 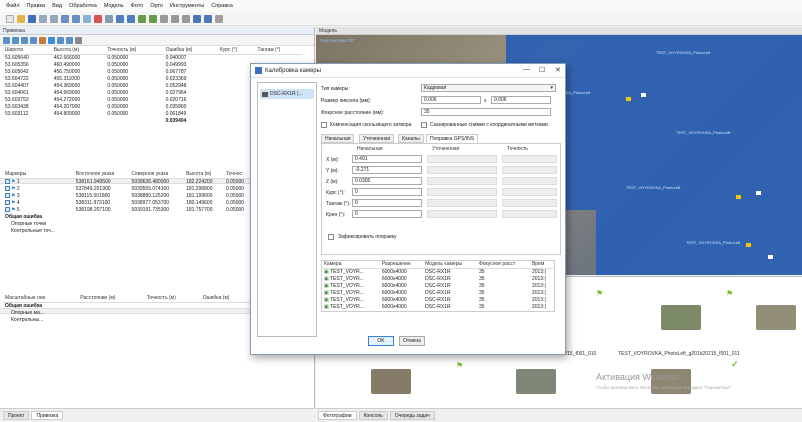 What do you see at coordinates (331, 237) in the screenshot?
I see `fix-offset-checkbox` at bounding box center [331, 237].